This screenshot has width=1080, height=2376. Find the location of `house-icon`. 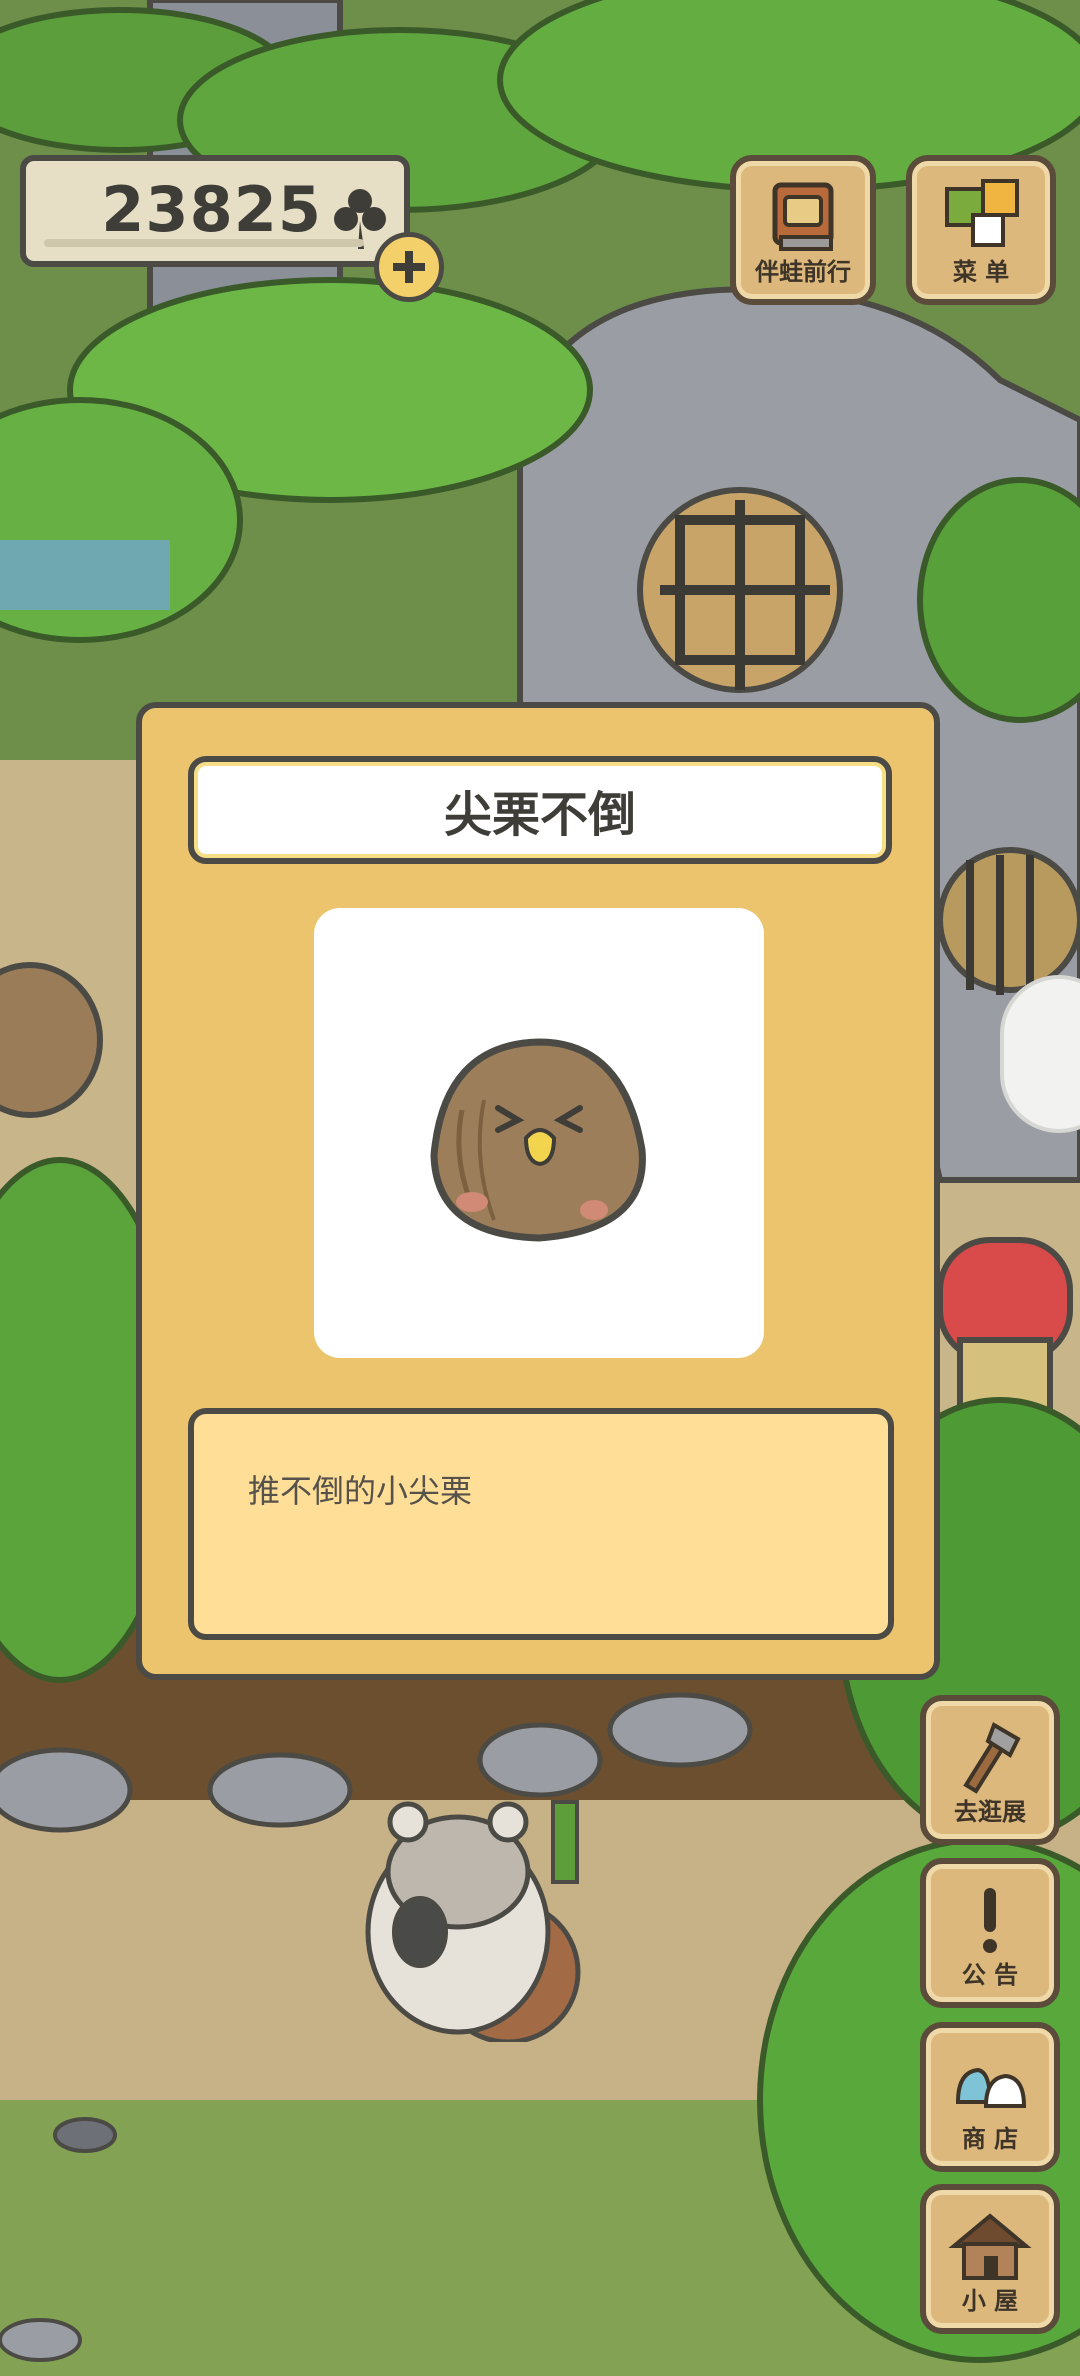

house-icon is located at coordinates (990, 2246).